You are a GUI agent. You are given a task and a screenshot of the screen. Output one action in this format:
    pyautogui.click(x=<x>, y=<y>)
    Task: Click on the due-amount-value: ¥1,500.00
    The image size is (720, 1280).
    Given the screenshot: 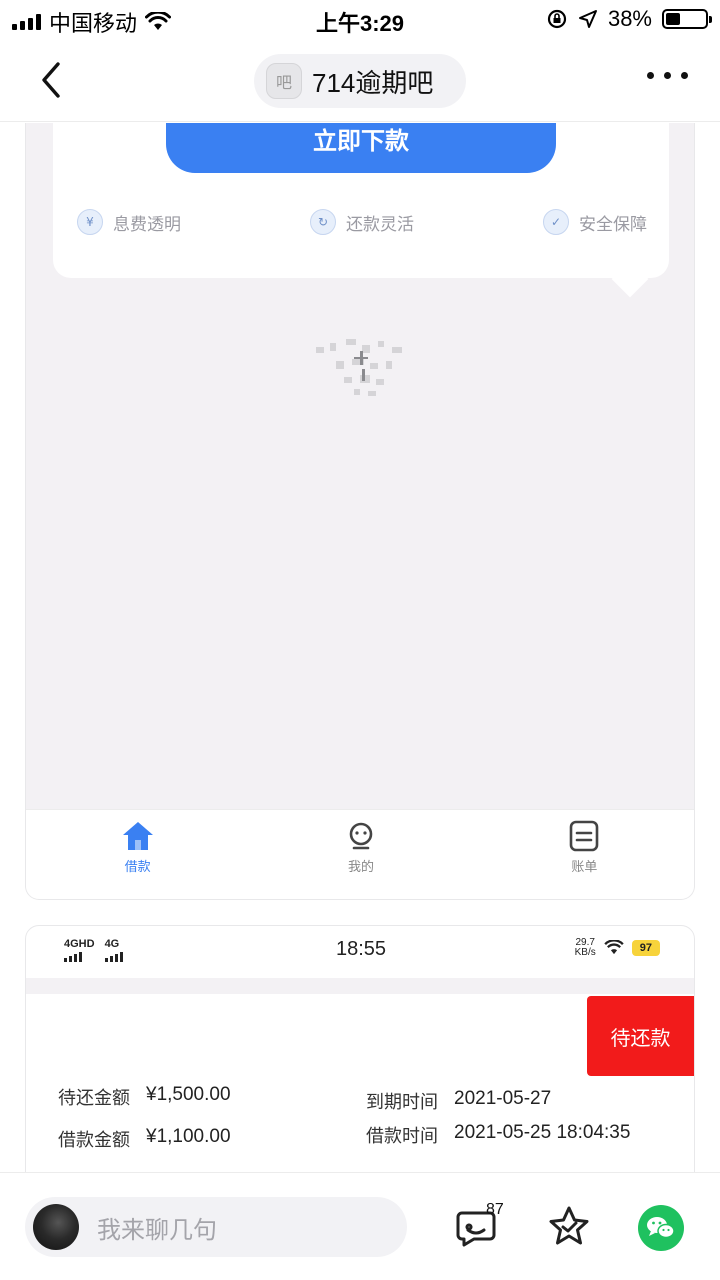 What is the action you would take?
    pyautogui.click(x=188, y=1094)
    